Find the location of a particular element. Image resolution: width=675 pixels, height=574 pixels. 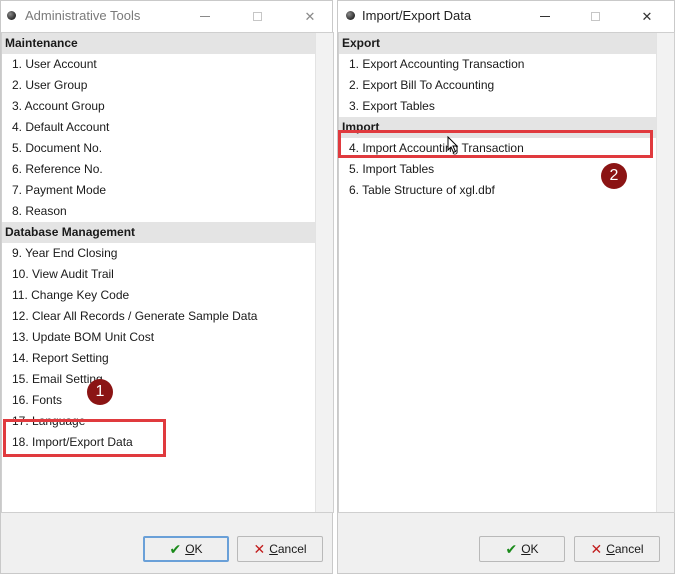

list-item-export-tables: 3. Export Tables is located at coordinates (506, 106).